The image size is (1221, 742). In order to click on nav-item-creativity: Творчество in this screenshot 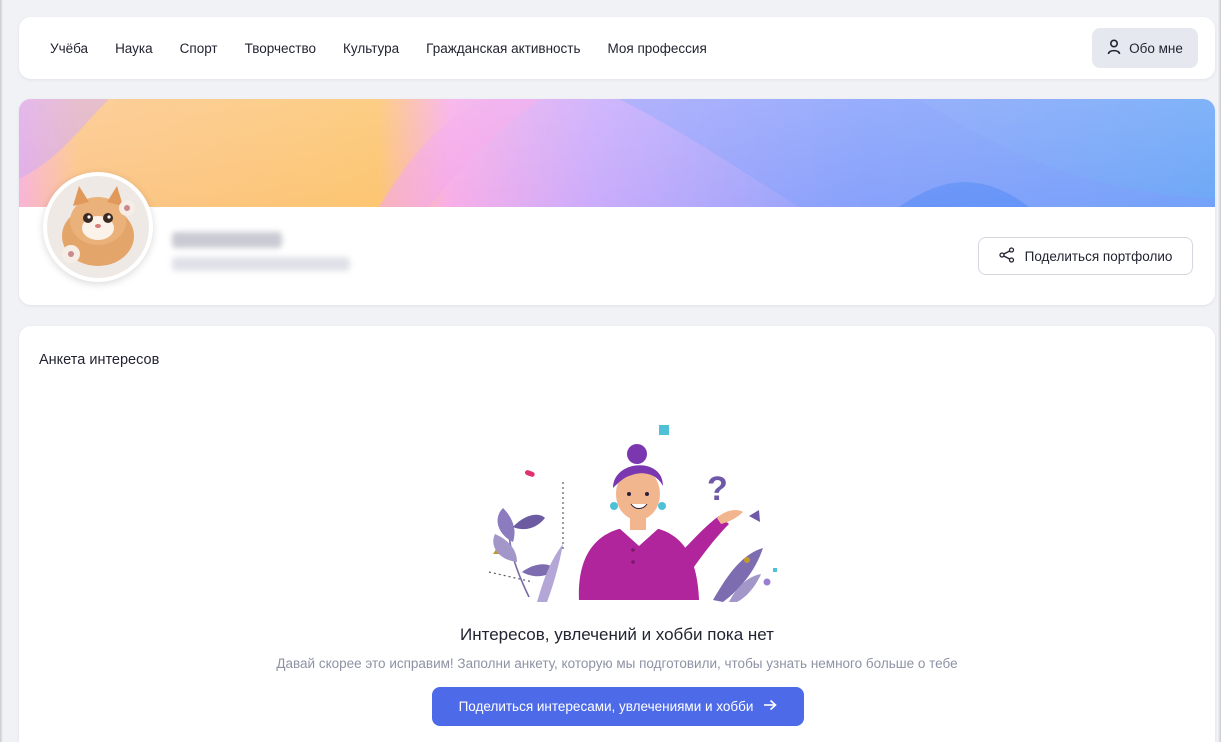, I will do `click(280, 48)`.